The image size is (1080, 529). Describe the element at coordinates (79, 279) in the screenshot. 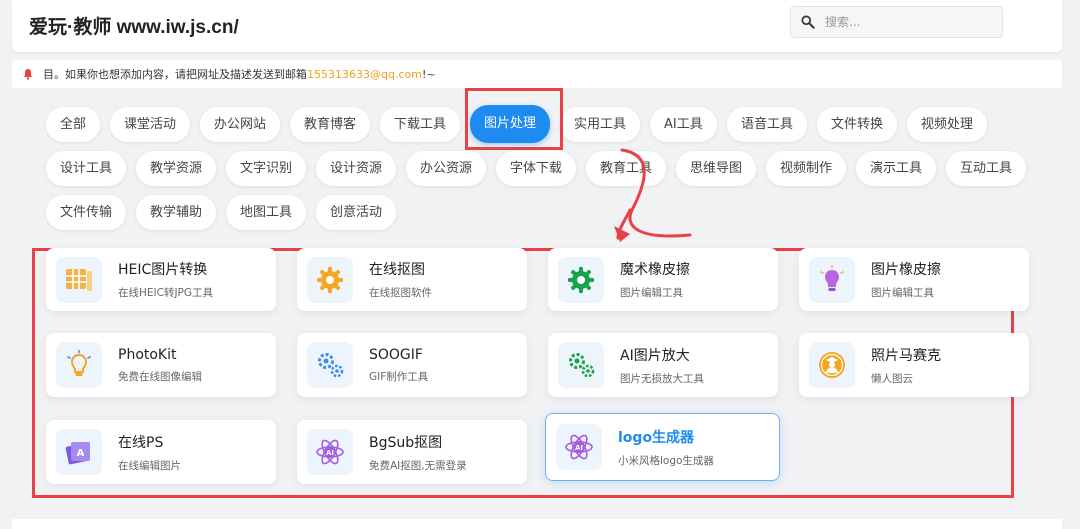

I see `grid-icon` at that location.